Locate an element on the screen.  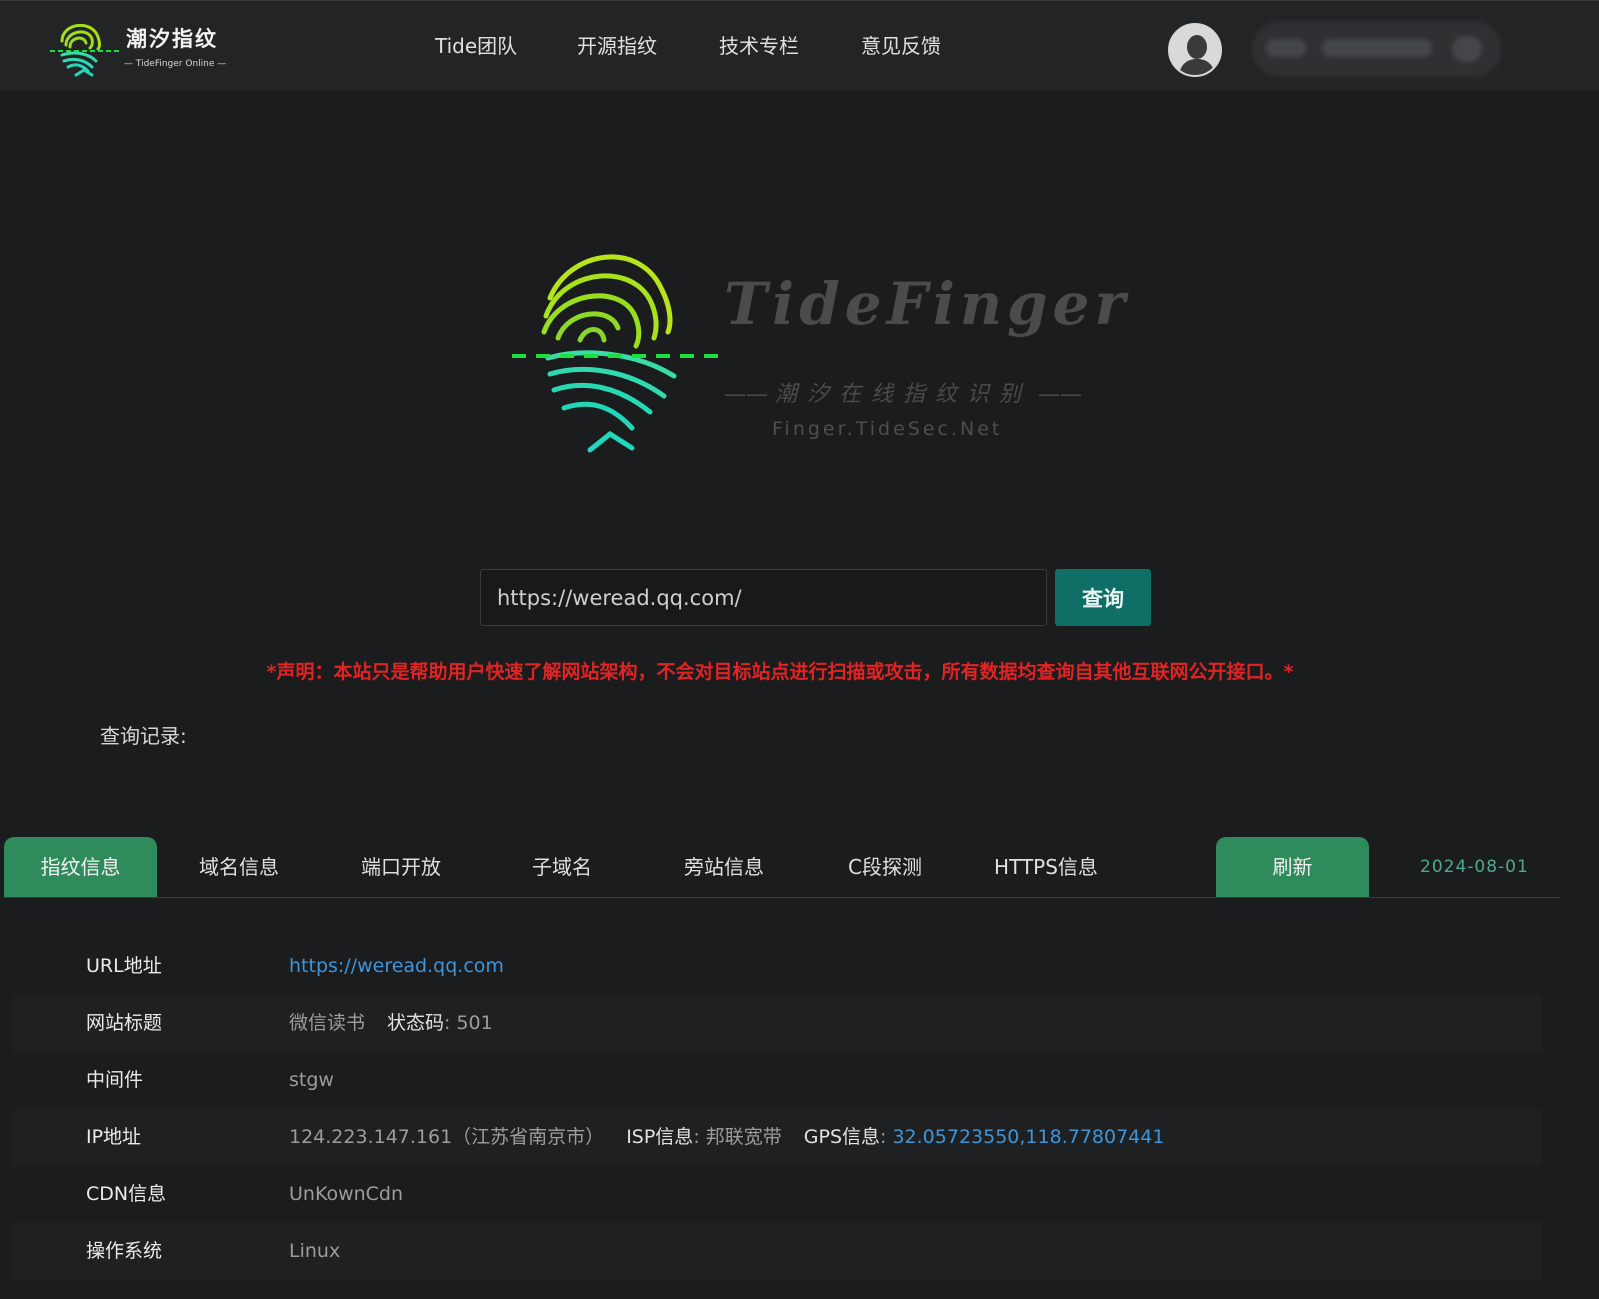
hero-url: Finger.TideSec.Net is located at coordinates (887, 429).